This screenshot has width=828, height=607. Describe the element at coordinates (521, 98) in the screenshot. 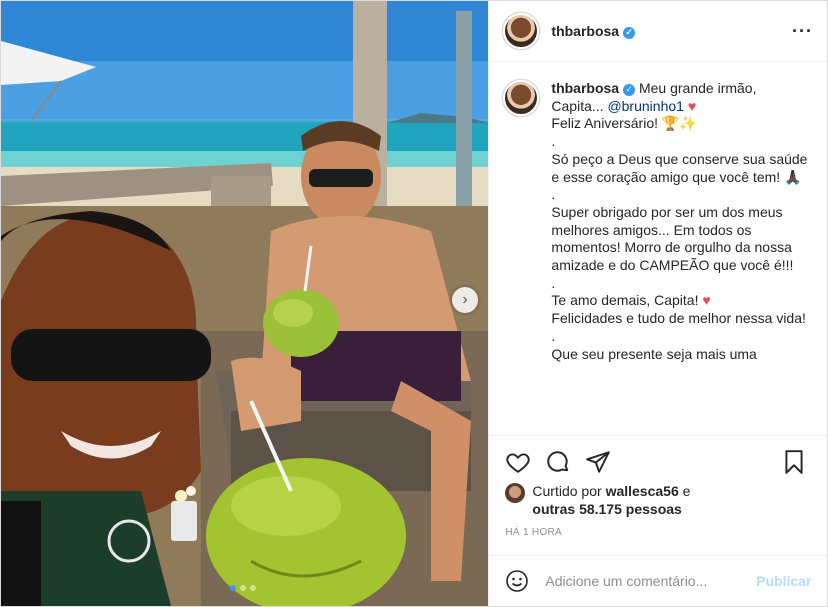

I see `caption-avatar` at that location.